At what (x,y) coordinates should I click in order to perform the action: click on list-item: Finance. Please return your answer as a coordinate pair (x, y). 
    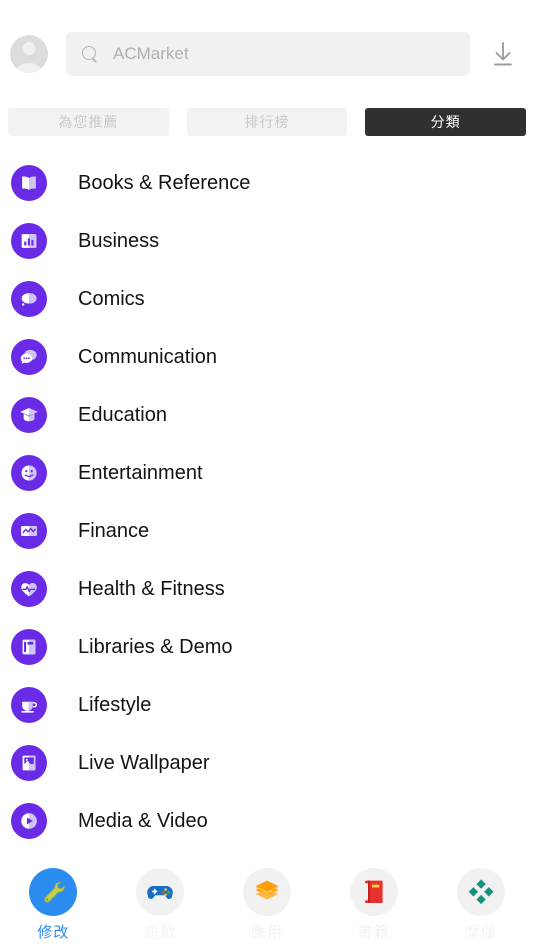
    Looking at the image, I should click on (267, 531).